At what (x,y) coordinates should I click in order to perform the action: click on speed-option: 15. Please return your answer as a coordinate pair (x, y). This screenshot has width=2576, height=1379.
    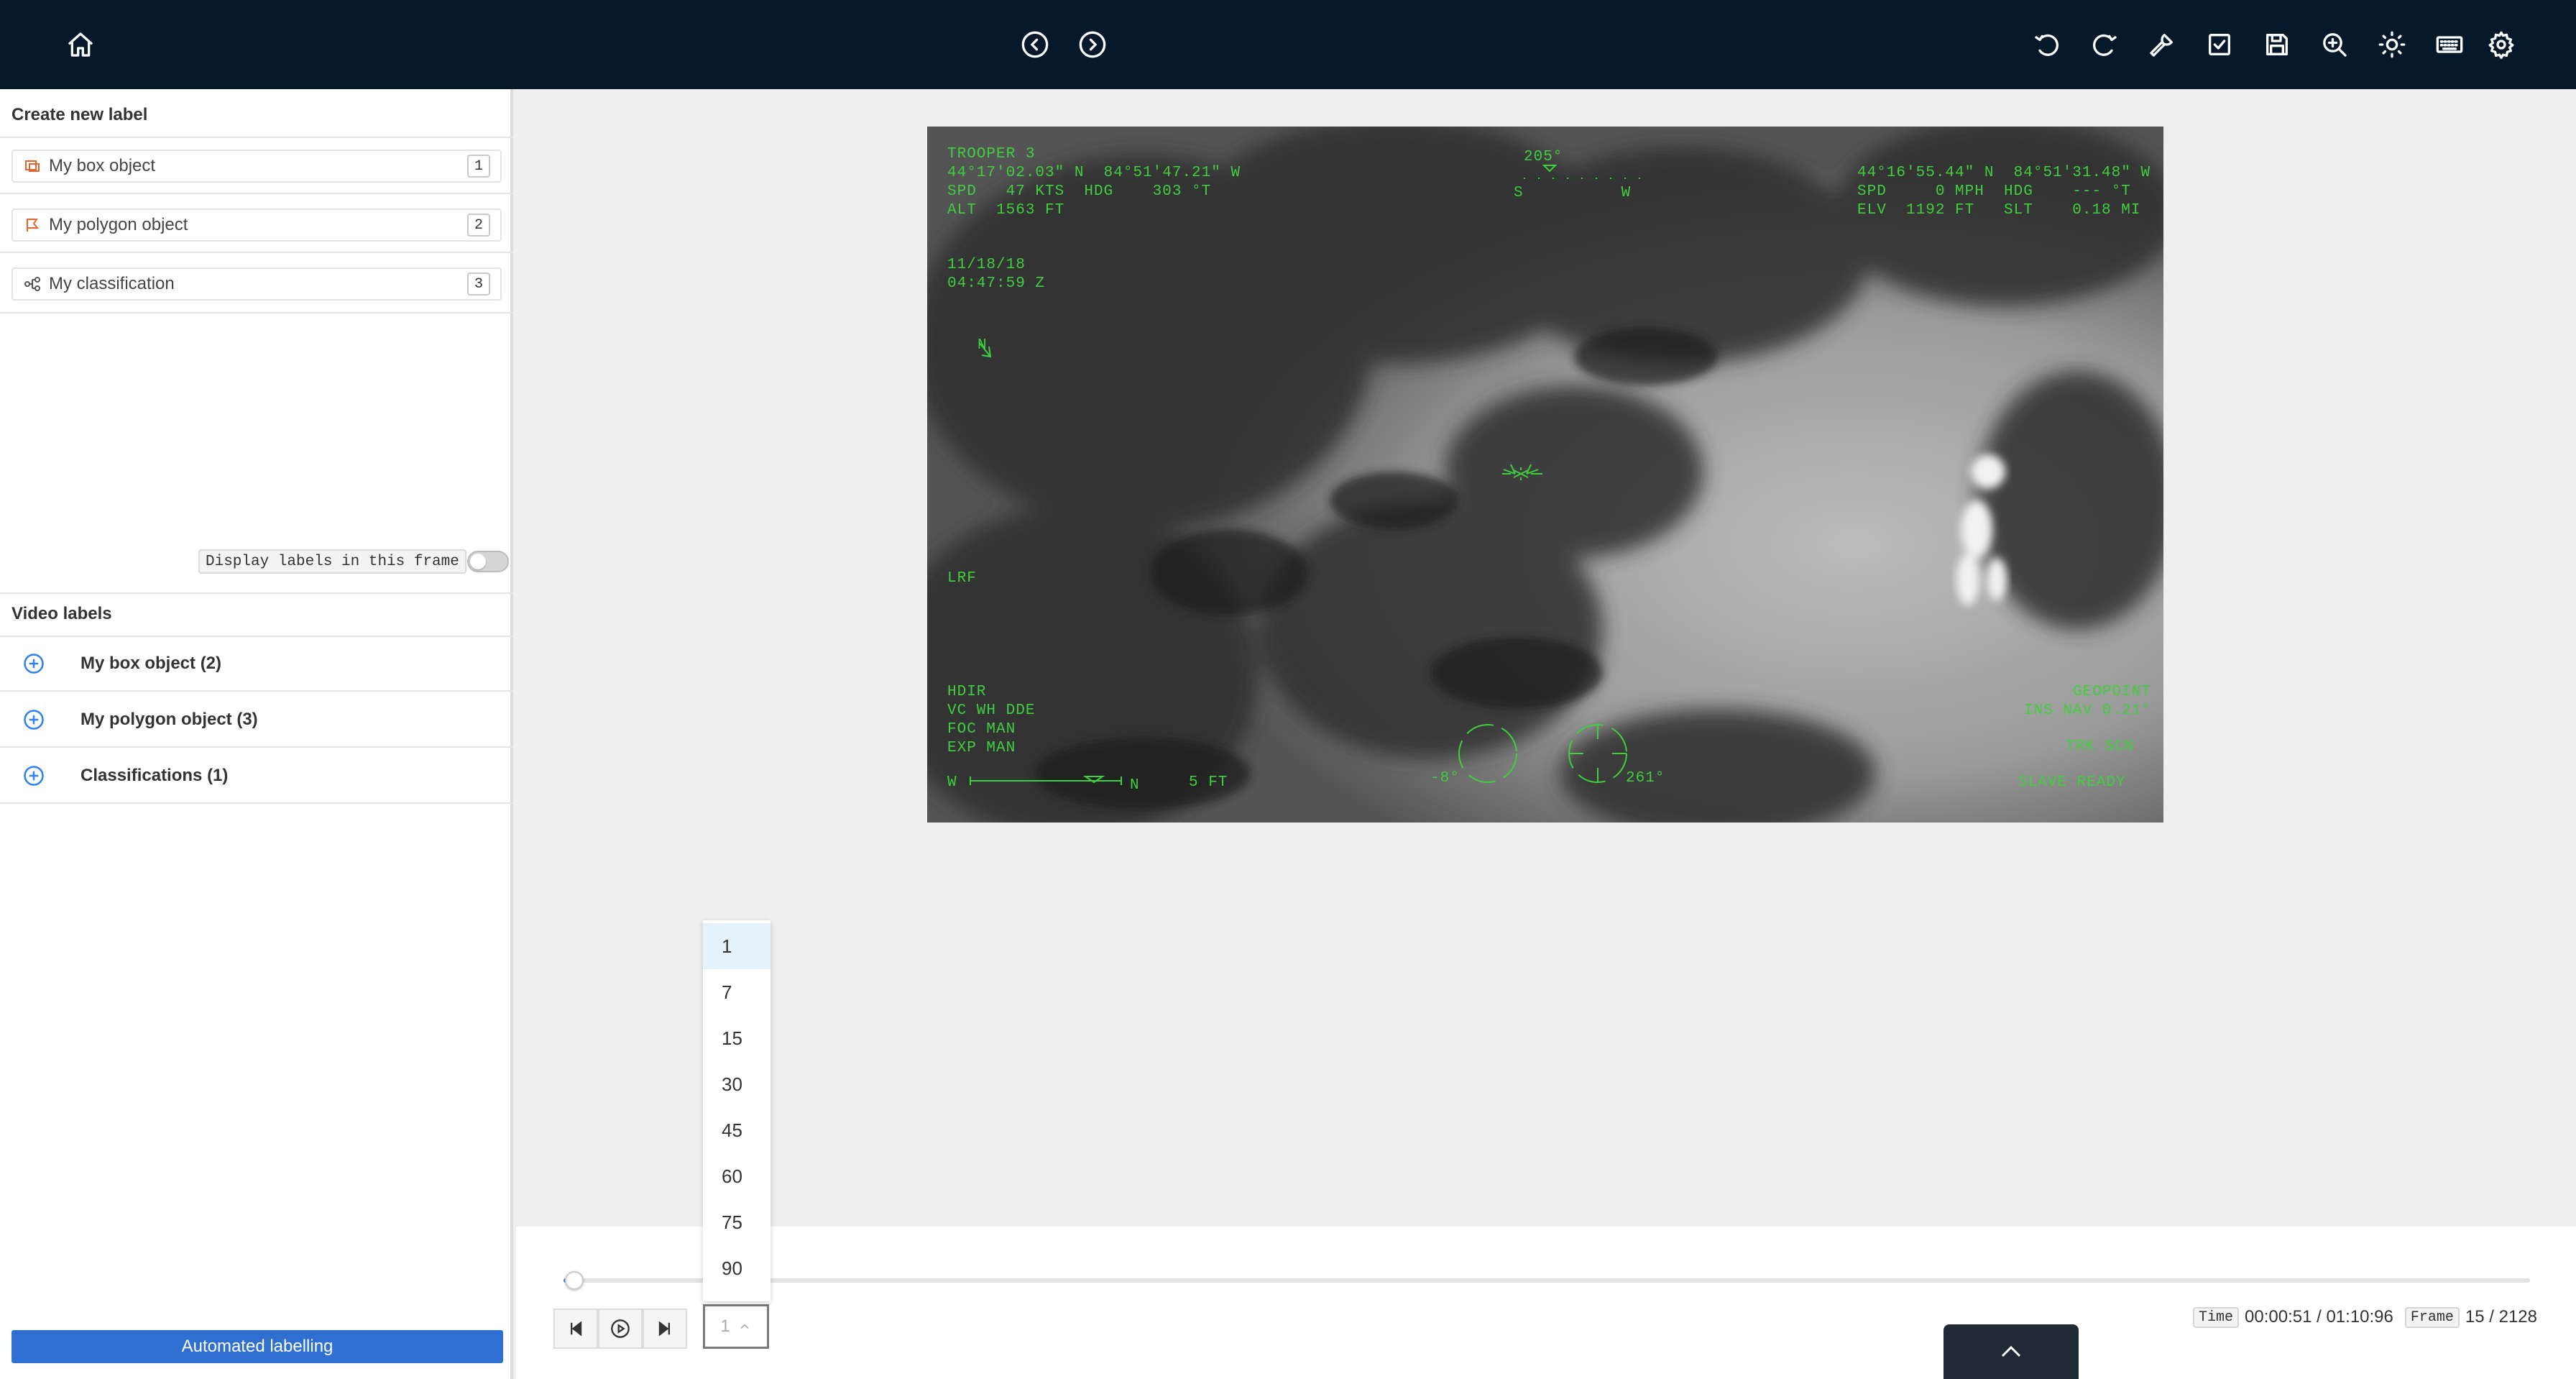
    Looking at the image, I should click on (736, 1038).